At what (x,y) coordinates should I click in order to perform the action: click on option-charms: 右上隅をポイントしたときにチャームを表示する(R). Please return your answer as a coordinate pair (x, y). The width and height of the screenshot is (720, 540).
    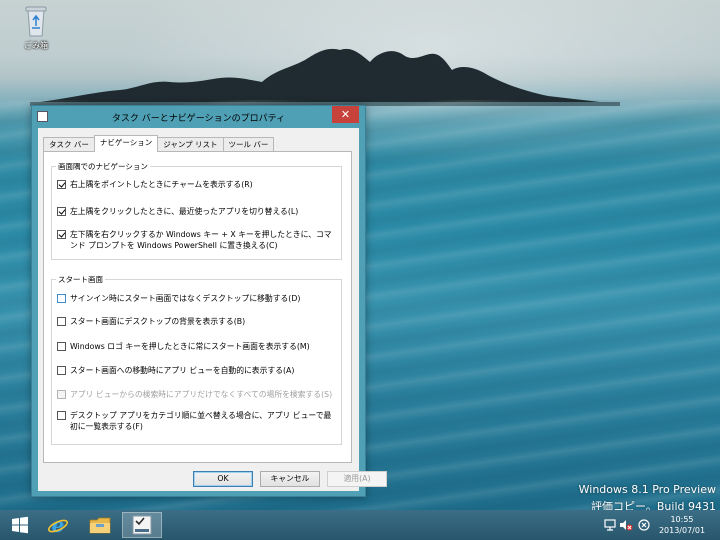
    Looking at the image, I should click on (197, 184).